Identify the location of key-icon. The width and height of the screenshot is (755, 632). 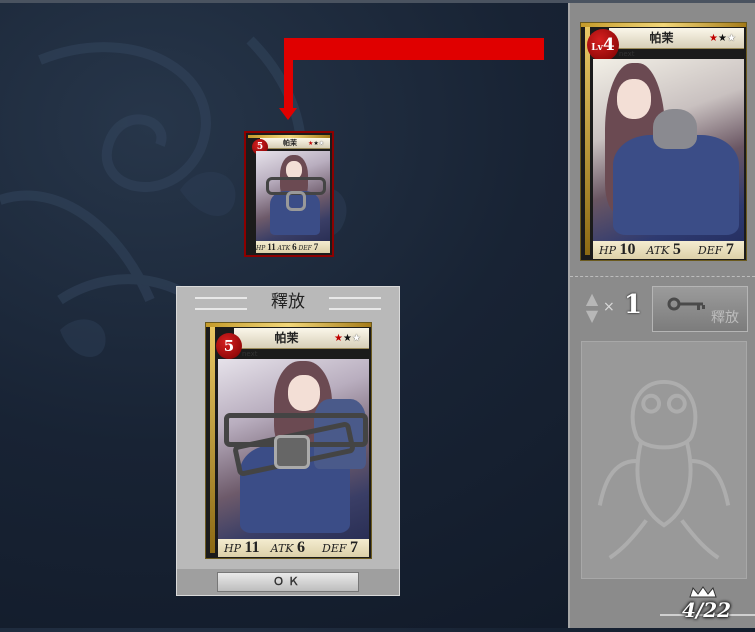
(686, 304).